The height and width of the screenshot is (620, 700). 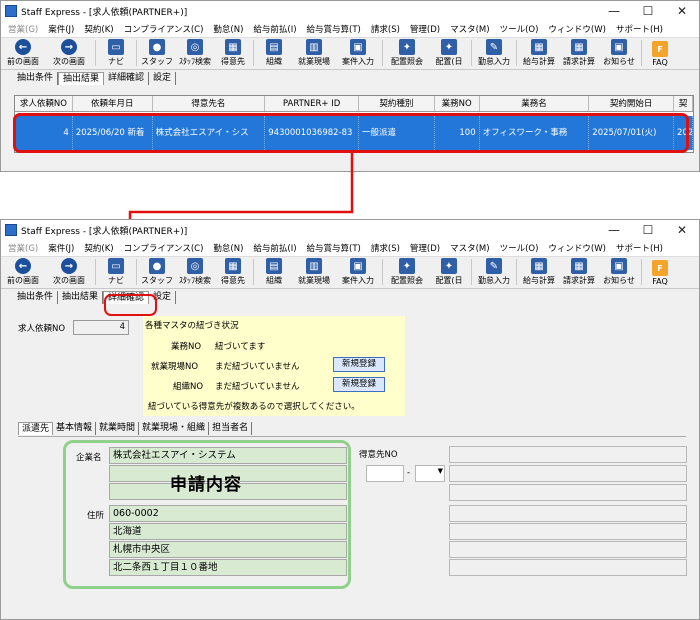 What do you see at coordinates (359, 384) in the screenshot?
I see `register-org-button: 新規登録` at bounding box center [359, 384].